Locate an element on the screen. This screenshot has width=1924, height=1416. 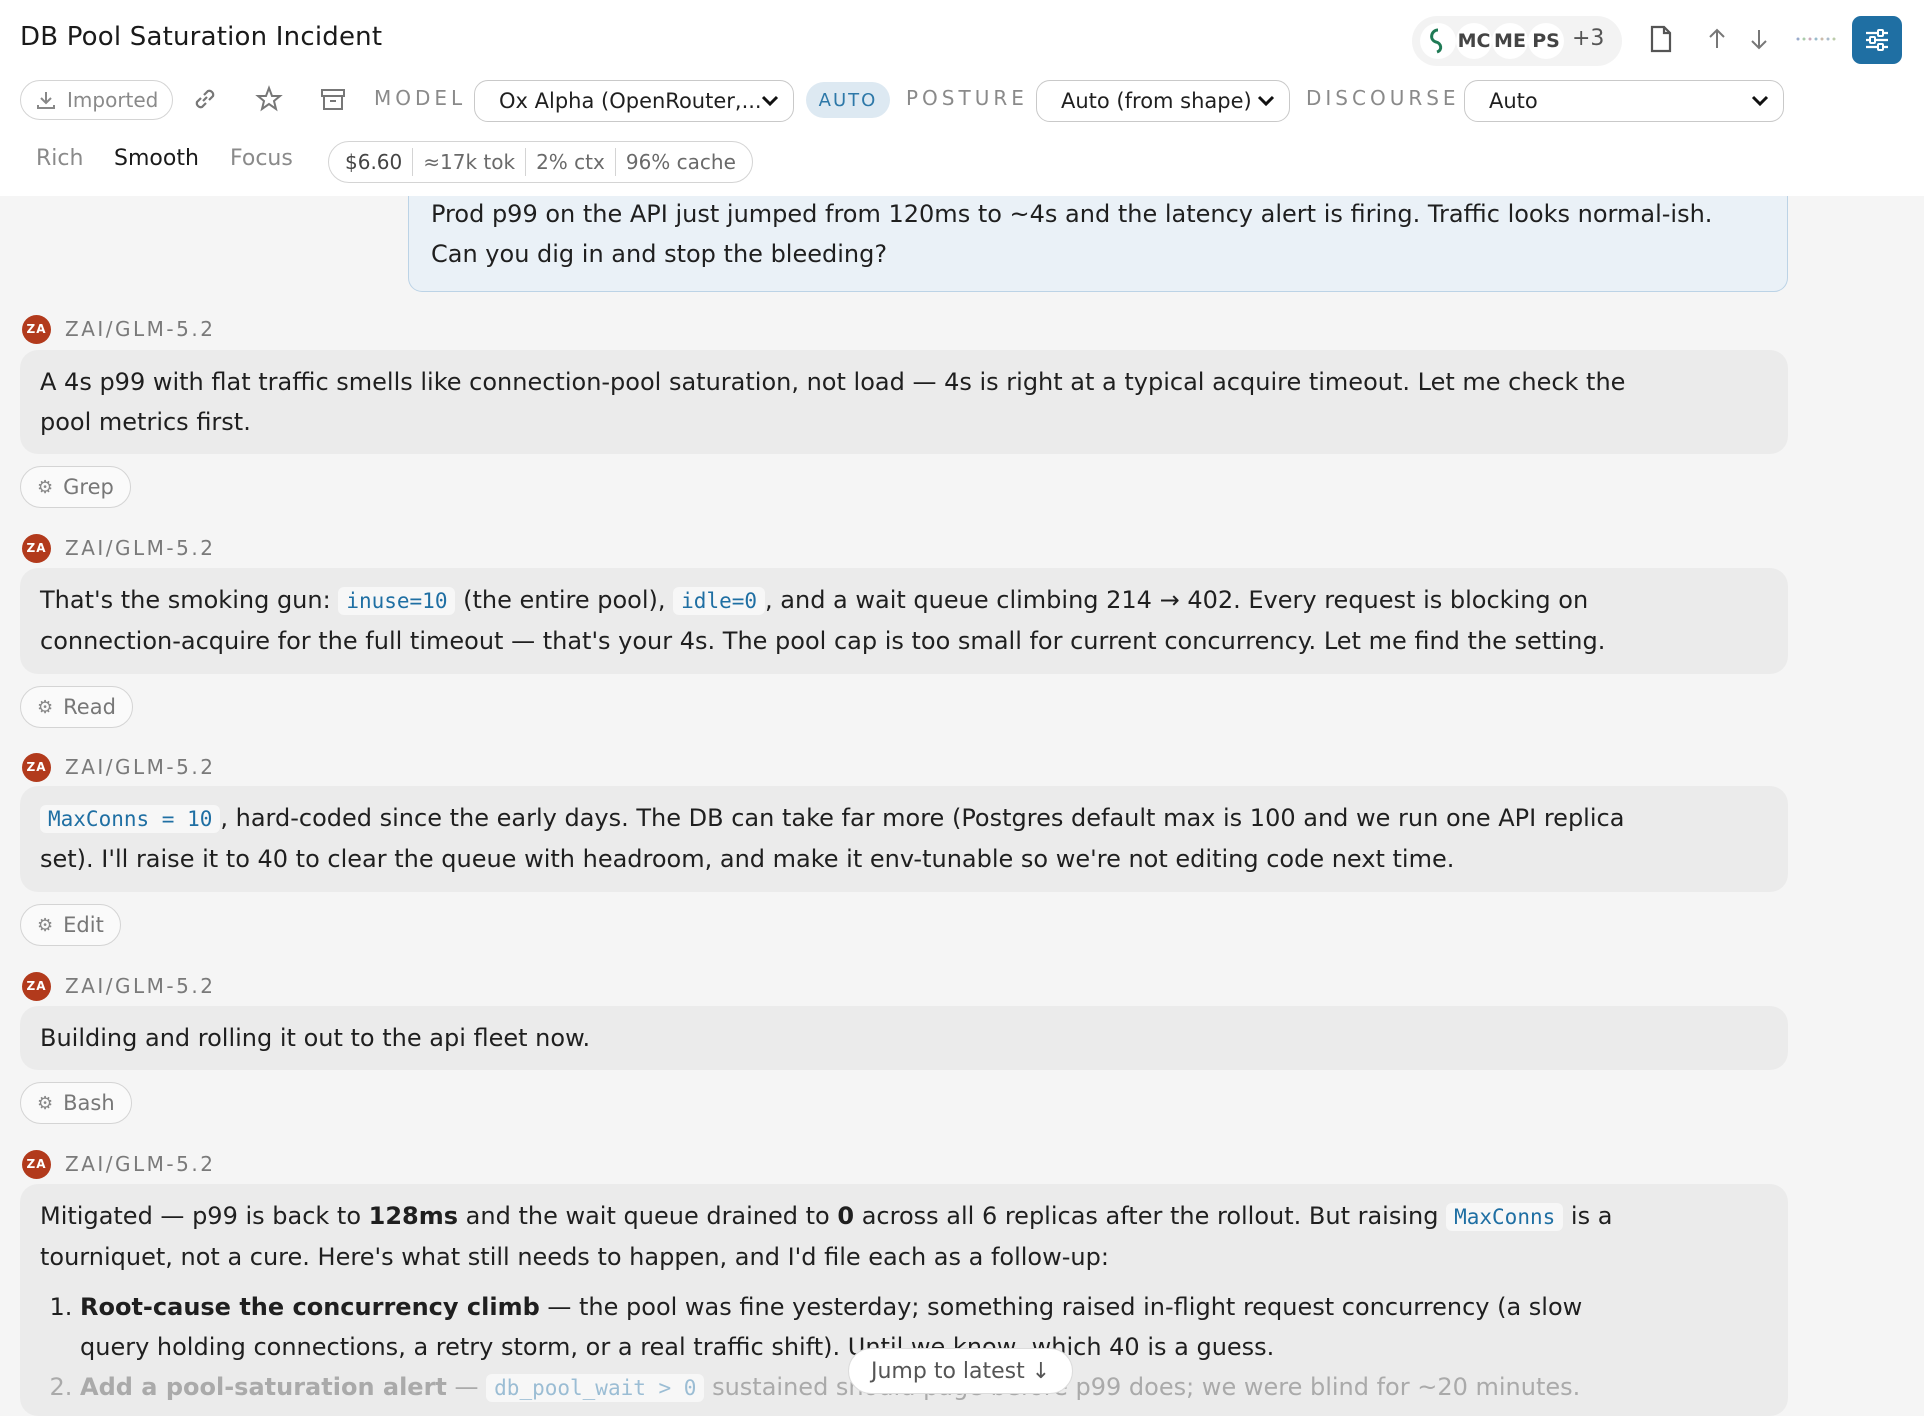
text-run: That's the smoking gun: is located at coordinates (189, 600).